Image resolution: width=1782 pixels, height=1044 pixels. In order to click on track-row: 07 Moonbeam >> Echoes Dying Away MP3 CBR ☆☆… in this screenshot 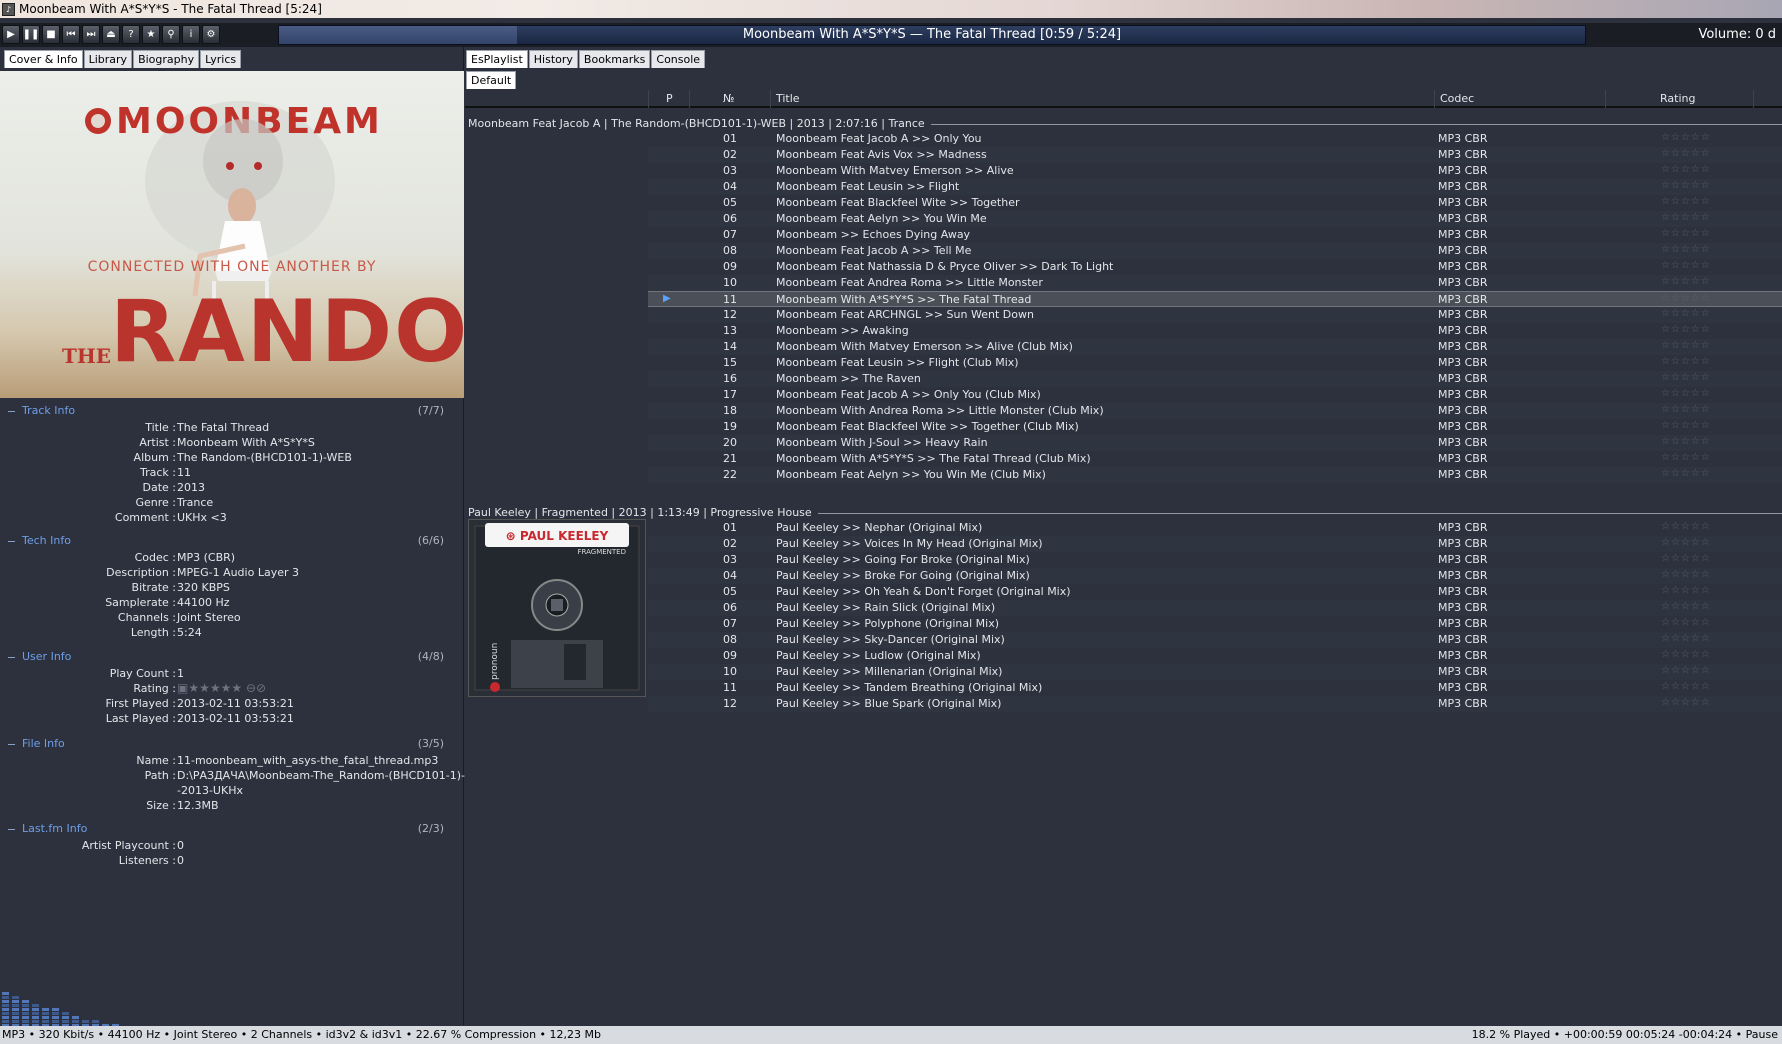, I will do `click(1215, 235)`.